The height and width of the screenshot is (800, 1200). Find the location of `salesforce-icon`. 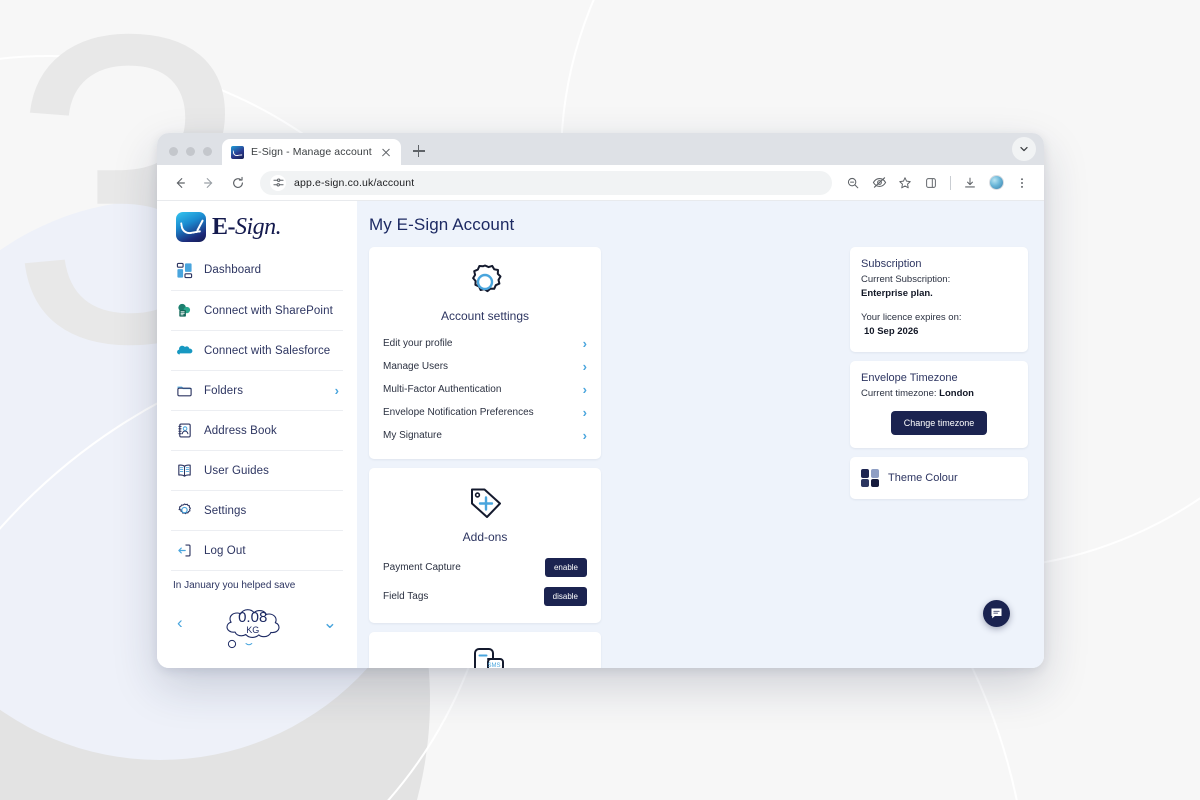

salesforce-icon is located at coordinates (184, 350).